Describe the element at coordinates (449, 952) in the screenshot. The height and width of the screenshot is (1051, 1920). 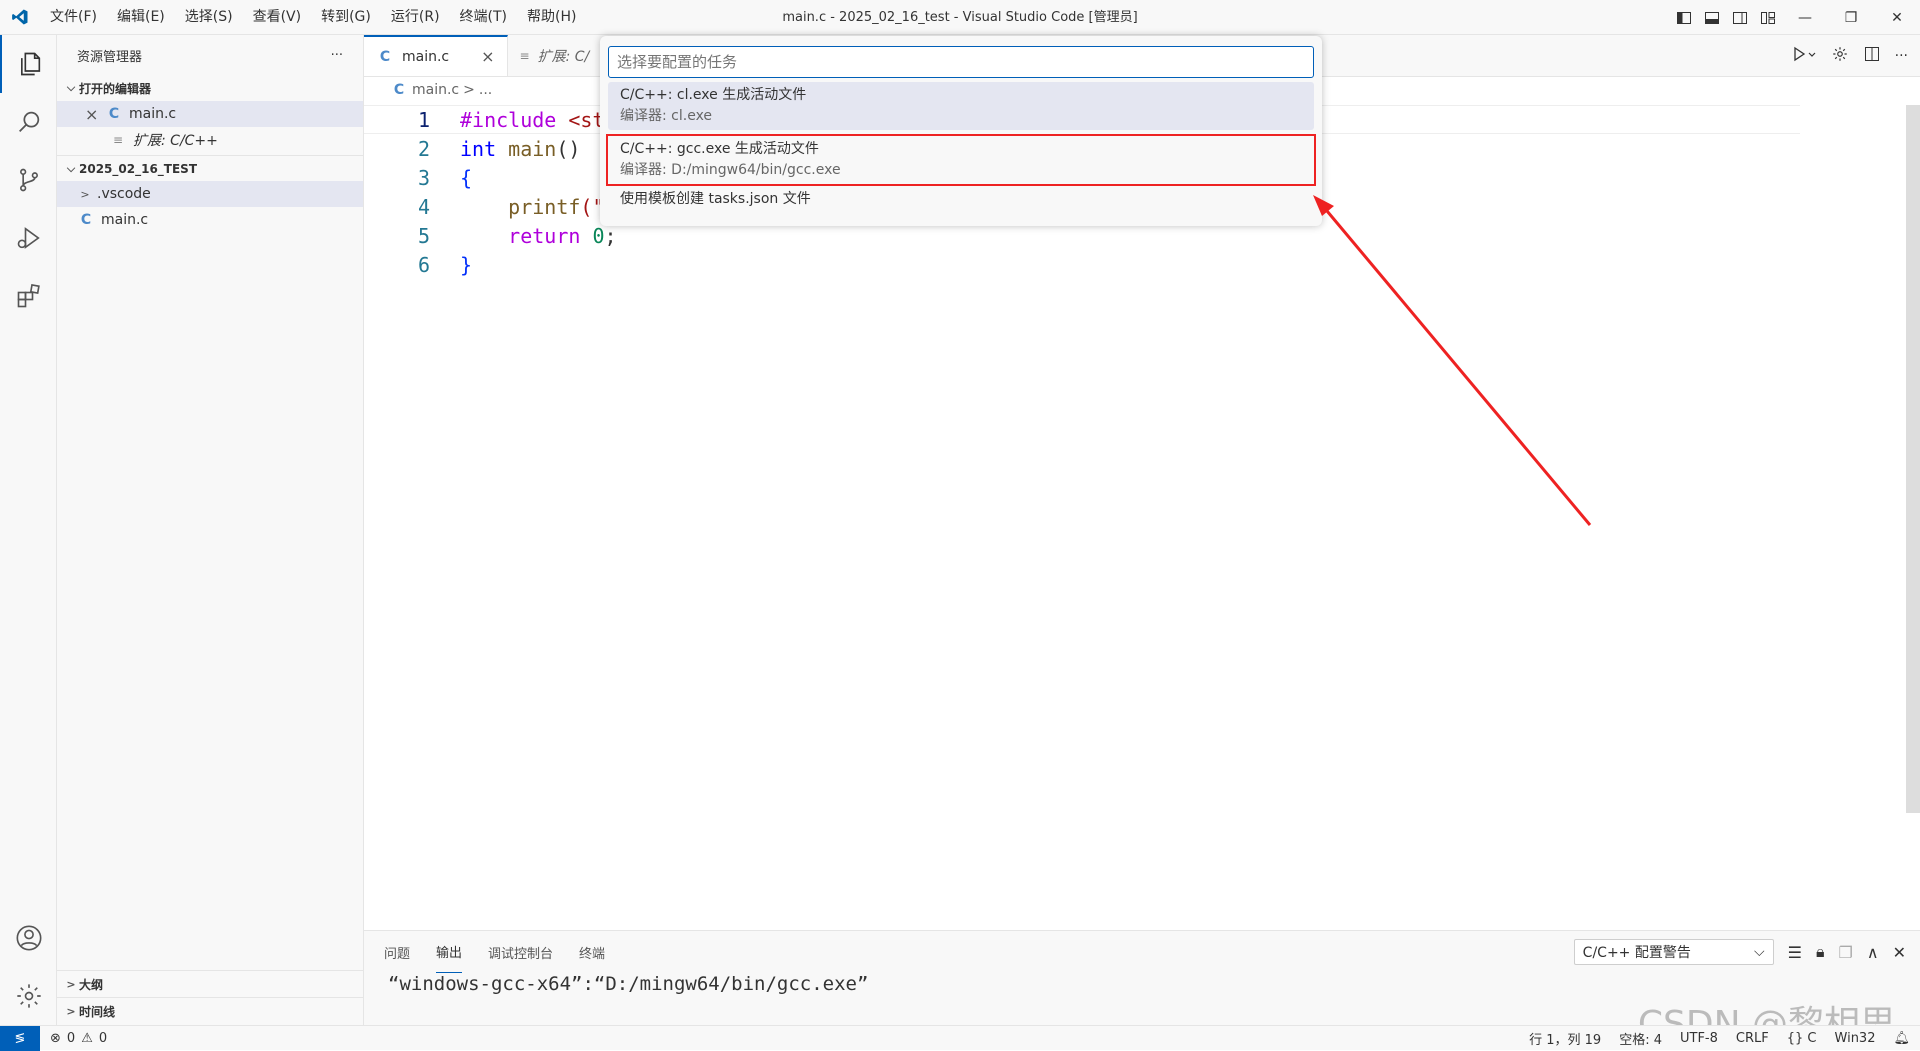
I see `tab-output: 输出` at that location.